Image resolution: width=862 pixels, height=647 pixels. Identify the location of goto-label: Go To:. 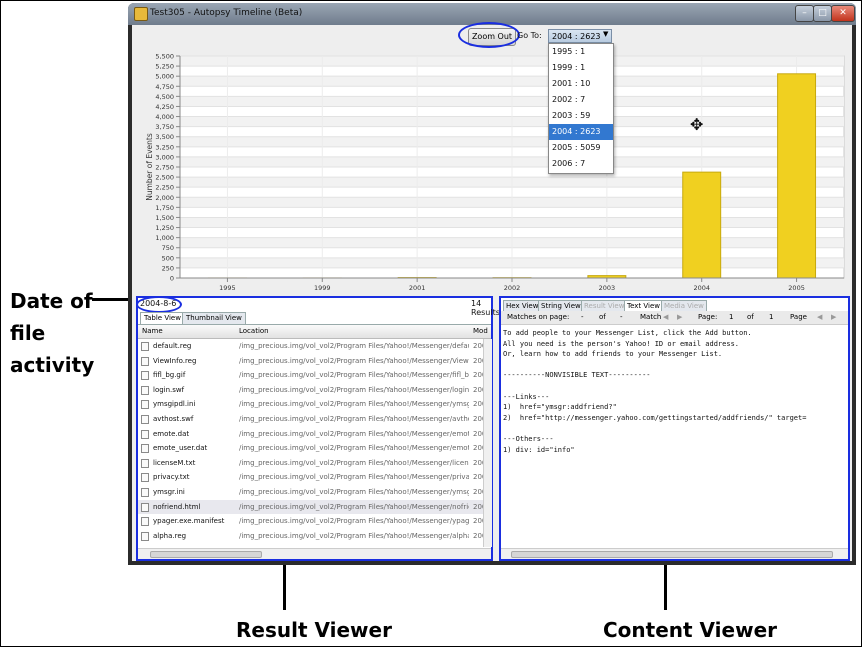
(529, 35).